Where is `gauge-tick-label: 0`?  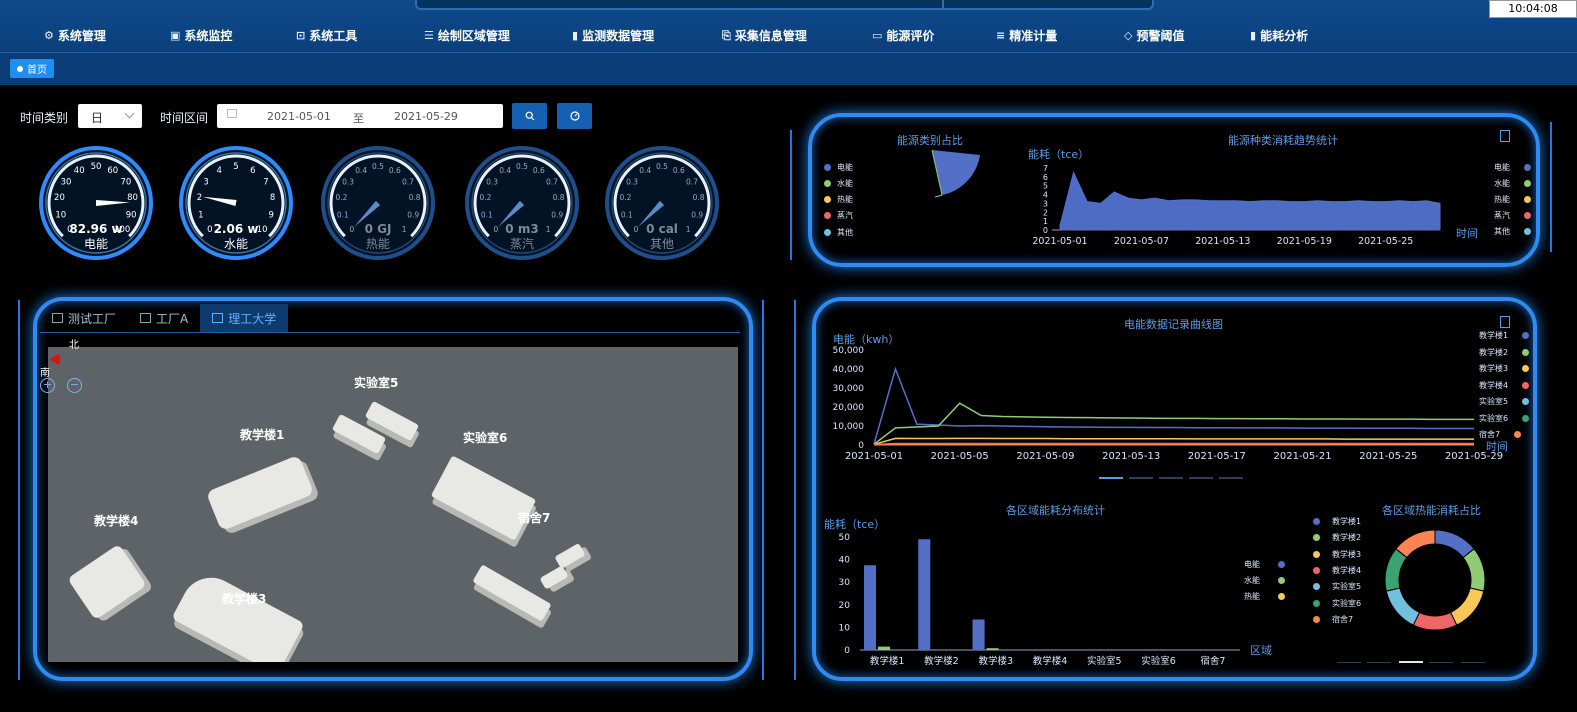
gauge-tick-label: 0 is located at coordinates (209, 230).